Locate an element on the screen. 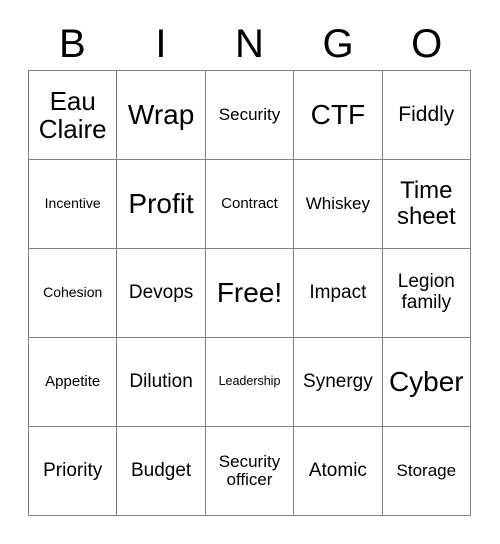  bingo-cell-label: Security is located at coordinates (249, 114).